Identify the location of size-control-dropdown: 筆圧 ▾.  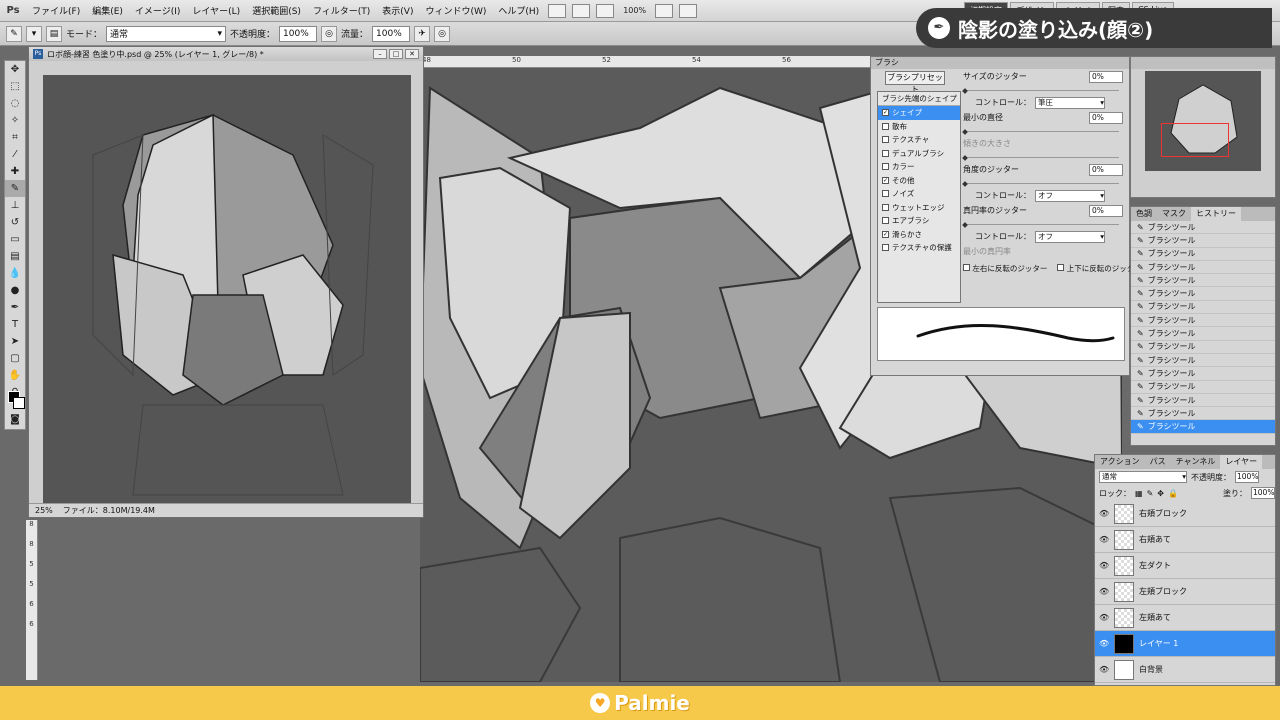
(1070, 102).